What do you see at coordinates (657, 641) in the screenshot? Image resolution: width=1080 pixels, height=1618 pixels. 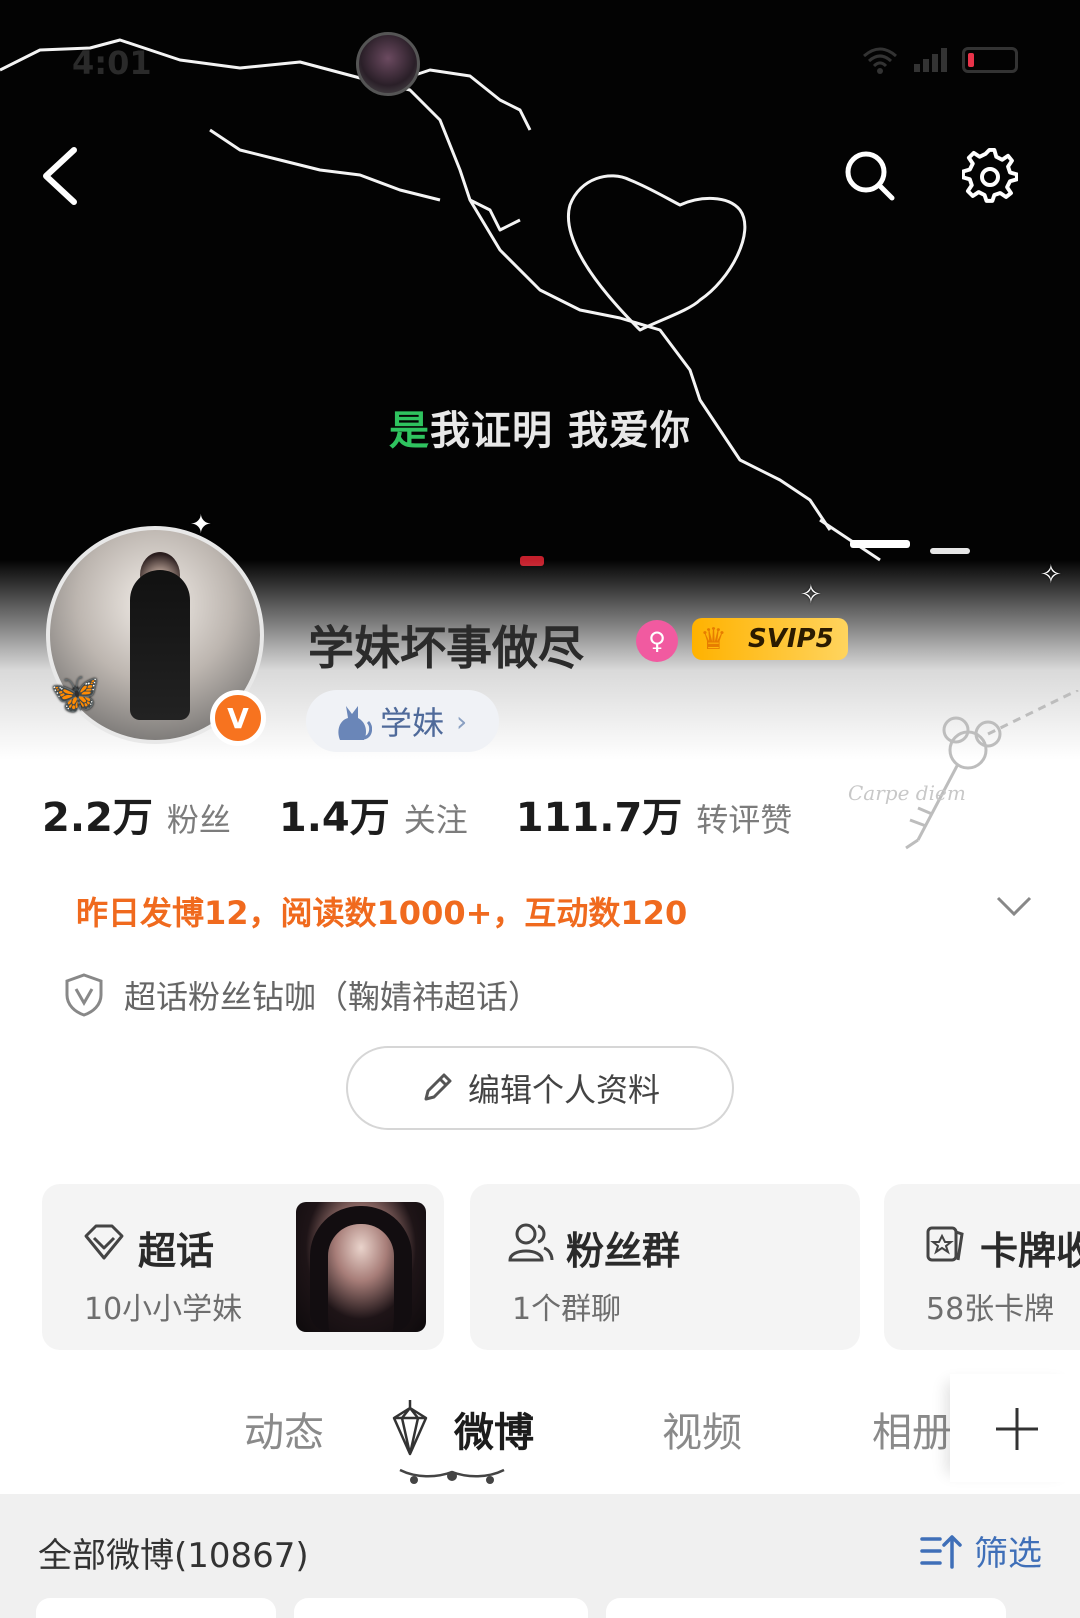 I see `female-icon: ♀` at bounding box center [657, 641].